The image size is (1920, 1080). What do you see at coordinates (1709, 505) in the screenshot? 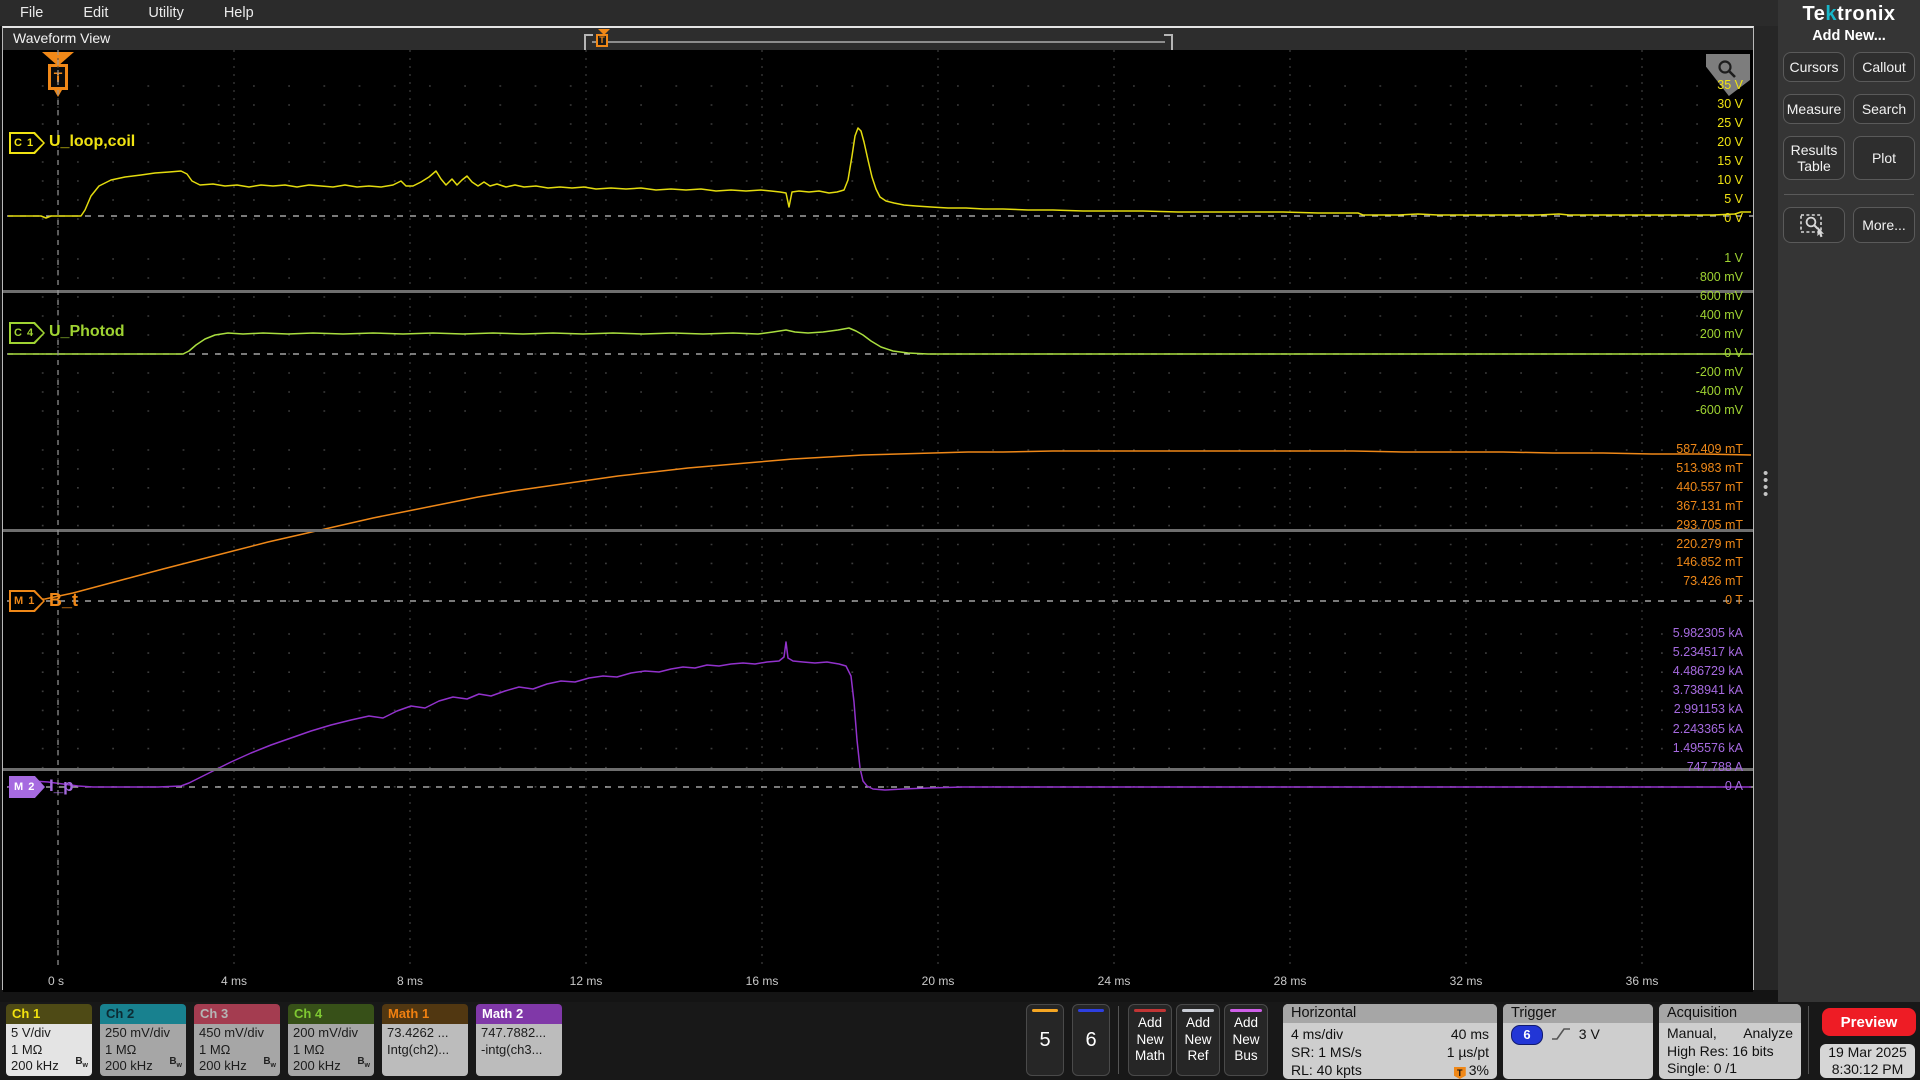
I see `math1-scale-label: 367.131 mT` at bounding box center [1709, 505].